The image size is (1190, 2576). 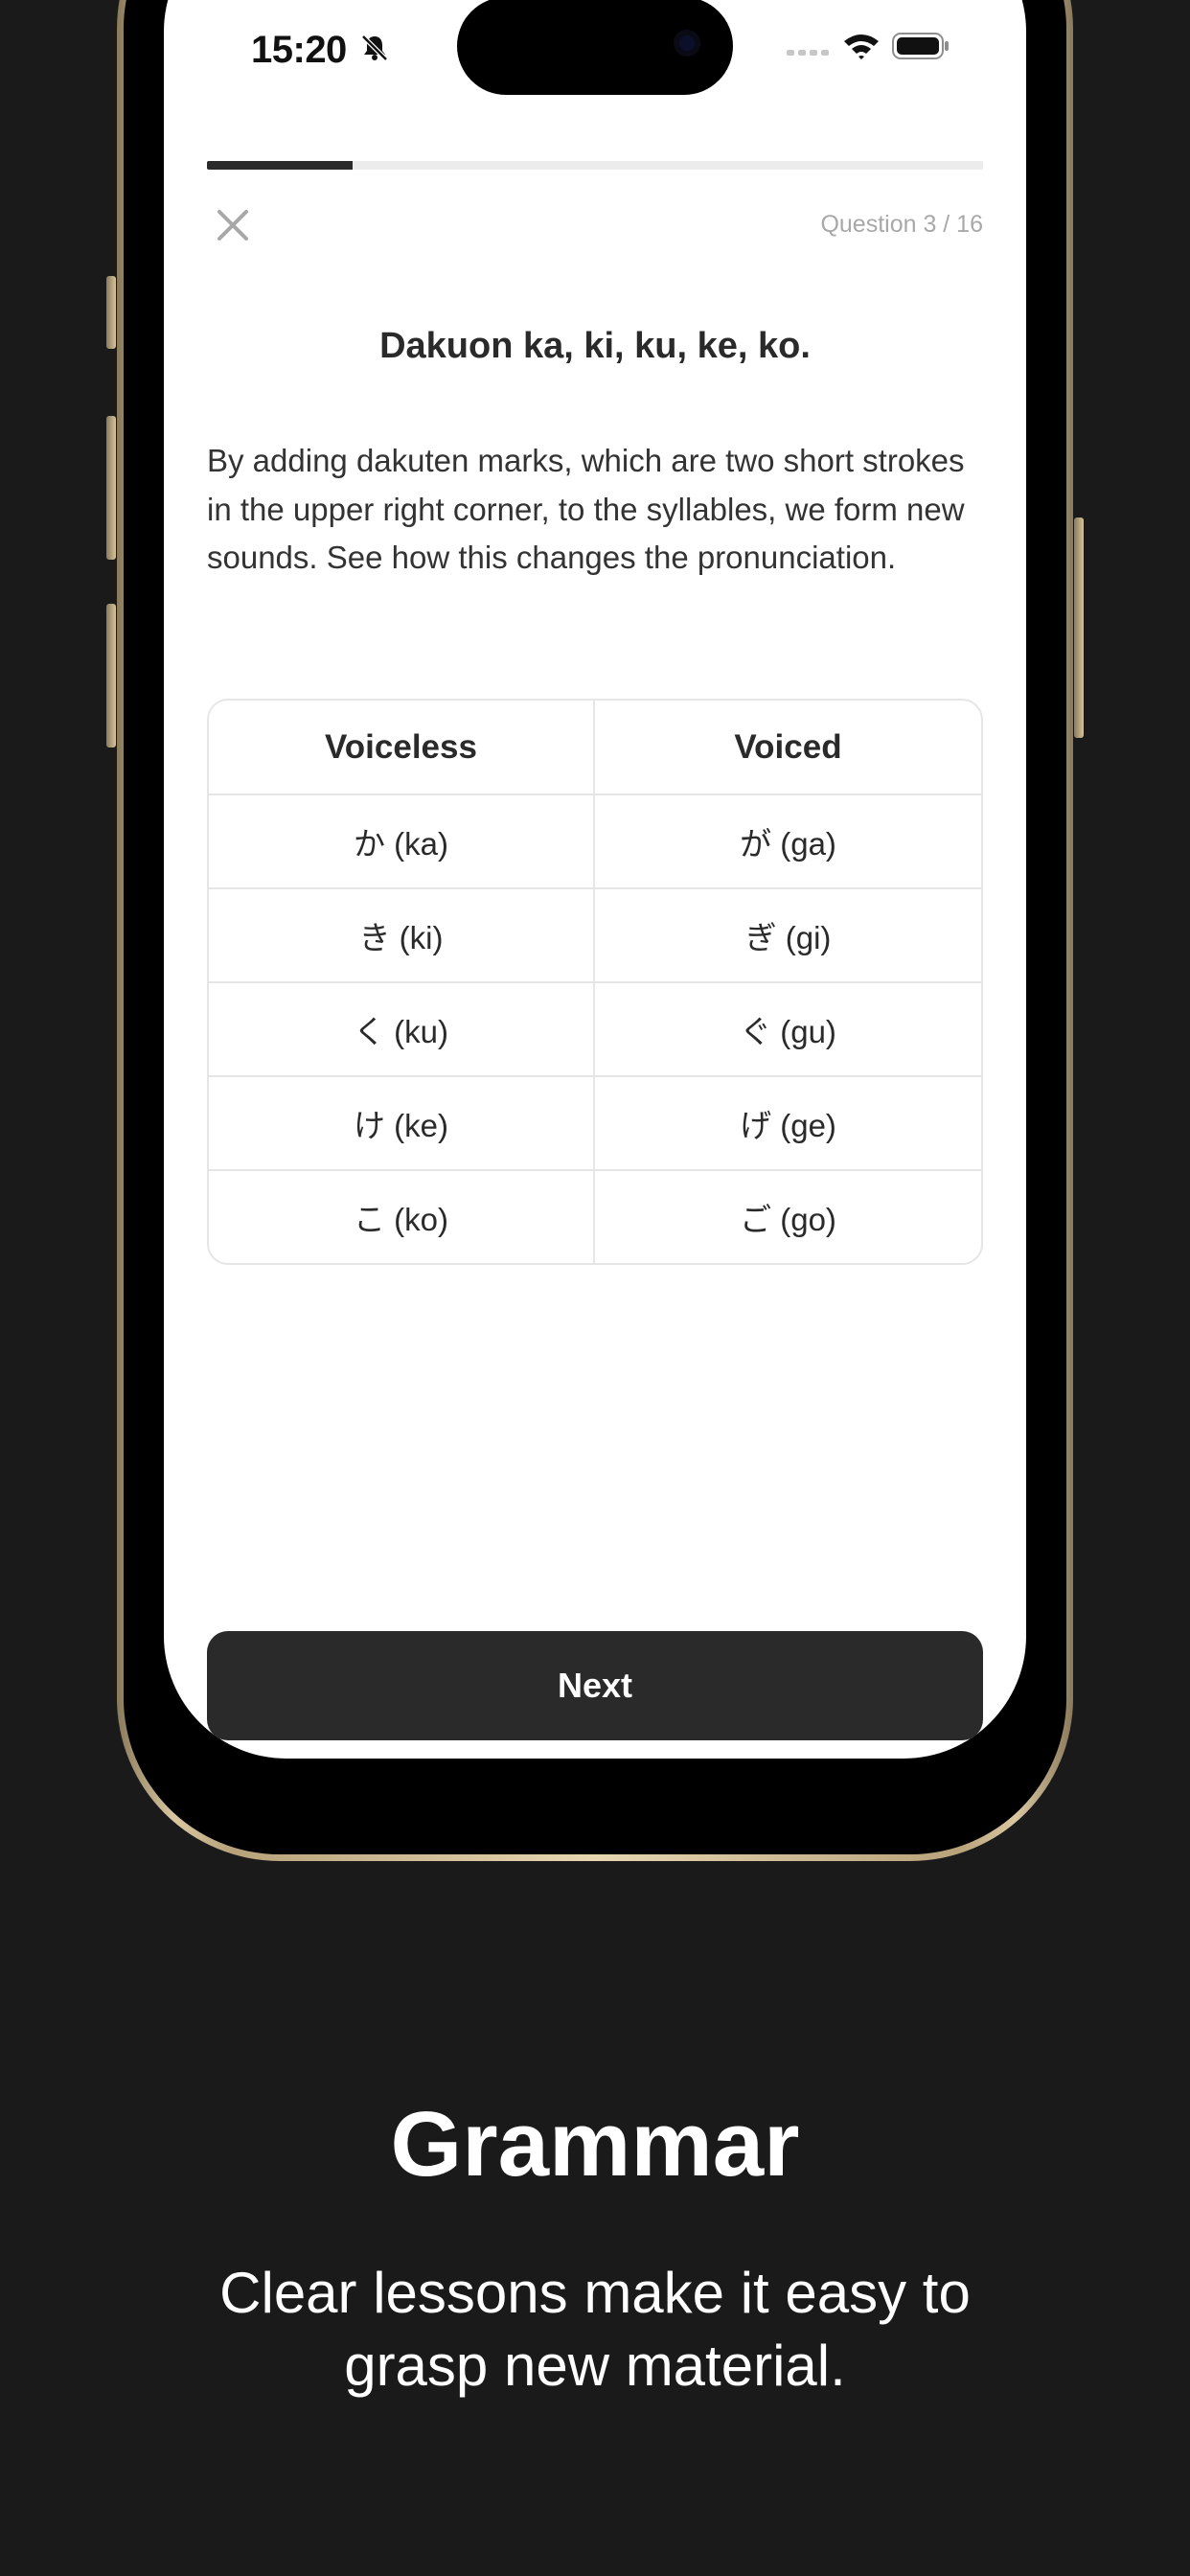 I want to click on table-cell-voiced: ぐ (gu), so click(x=788, y=1030).